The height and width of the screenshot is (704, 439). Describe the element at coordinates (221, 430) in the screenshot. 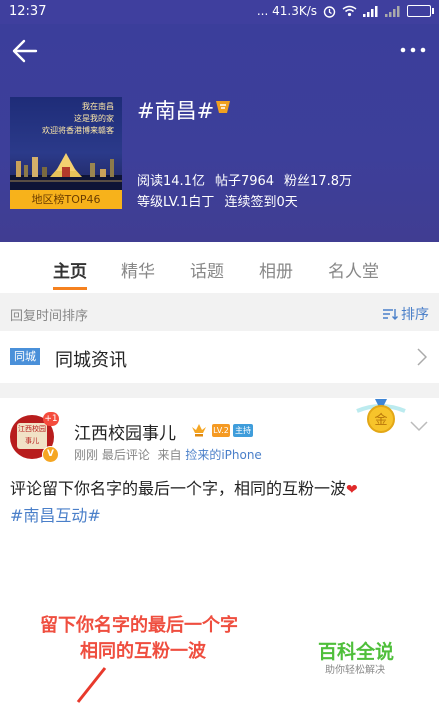

I see `level-badge: LV.2` at that location.